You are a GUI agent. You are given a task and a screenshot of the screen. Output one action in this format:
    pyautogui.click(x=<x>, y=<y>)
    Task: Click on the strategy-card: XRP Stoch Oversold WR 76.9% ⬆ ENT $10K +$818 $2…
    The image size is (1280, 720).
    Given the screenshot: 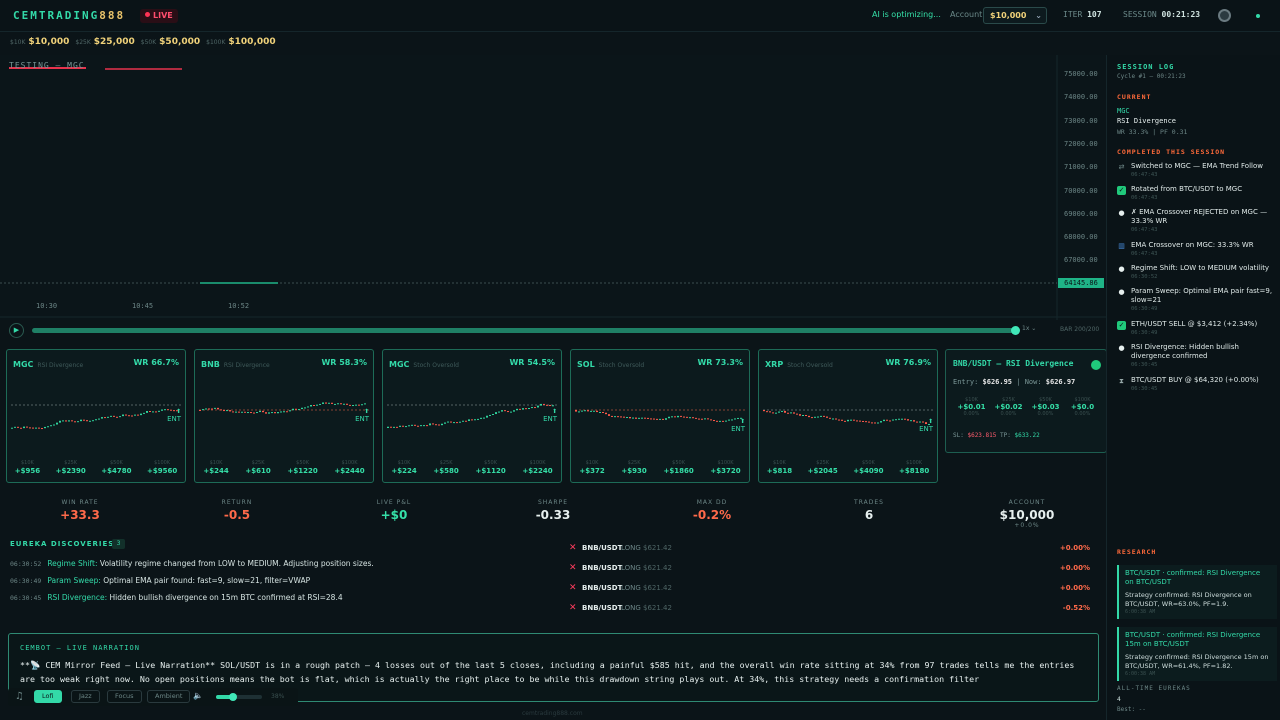 What is the action you would take?
    pyautogui.click(x=848, y=416)
    